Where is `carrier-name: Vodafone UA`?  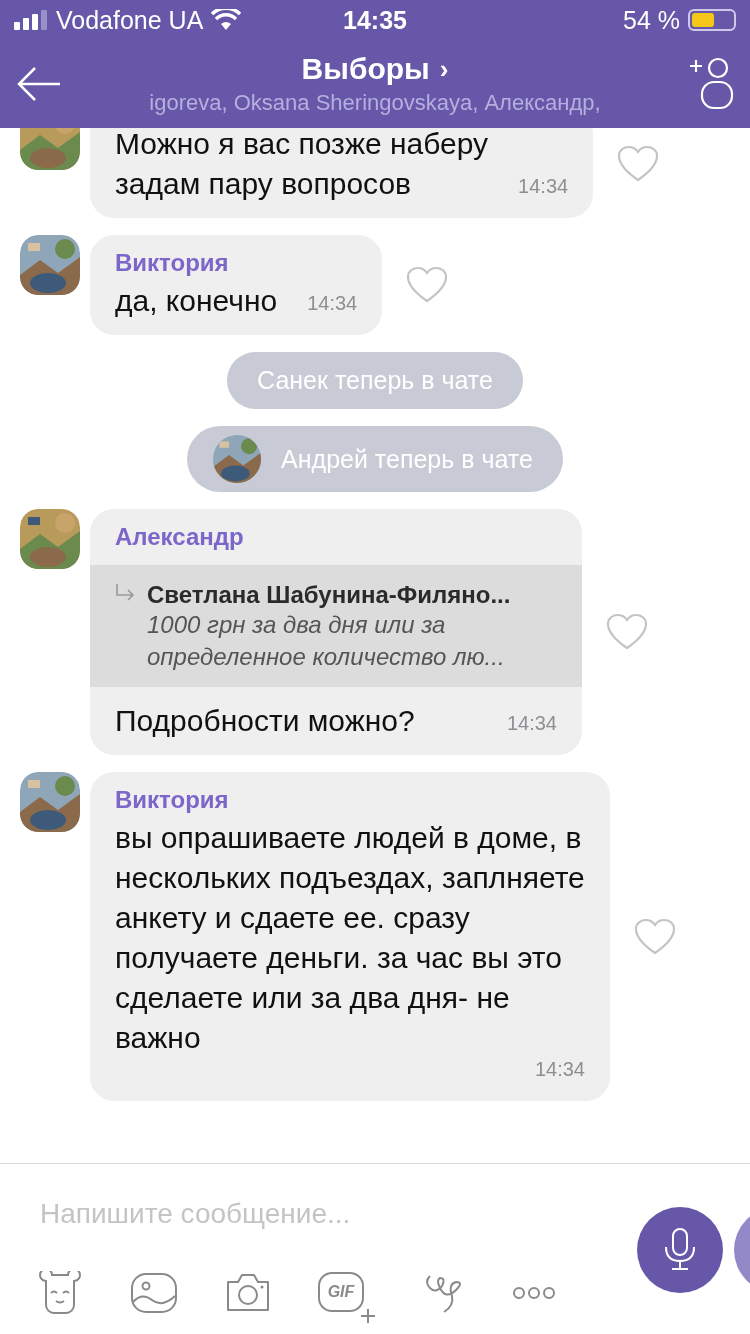
carrier-name: Vodafone UA is located at coordinates (130, 20).